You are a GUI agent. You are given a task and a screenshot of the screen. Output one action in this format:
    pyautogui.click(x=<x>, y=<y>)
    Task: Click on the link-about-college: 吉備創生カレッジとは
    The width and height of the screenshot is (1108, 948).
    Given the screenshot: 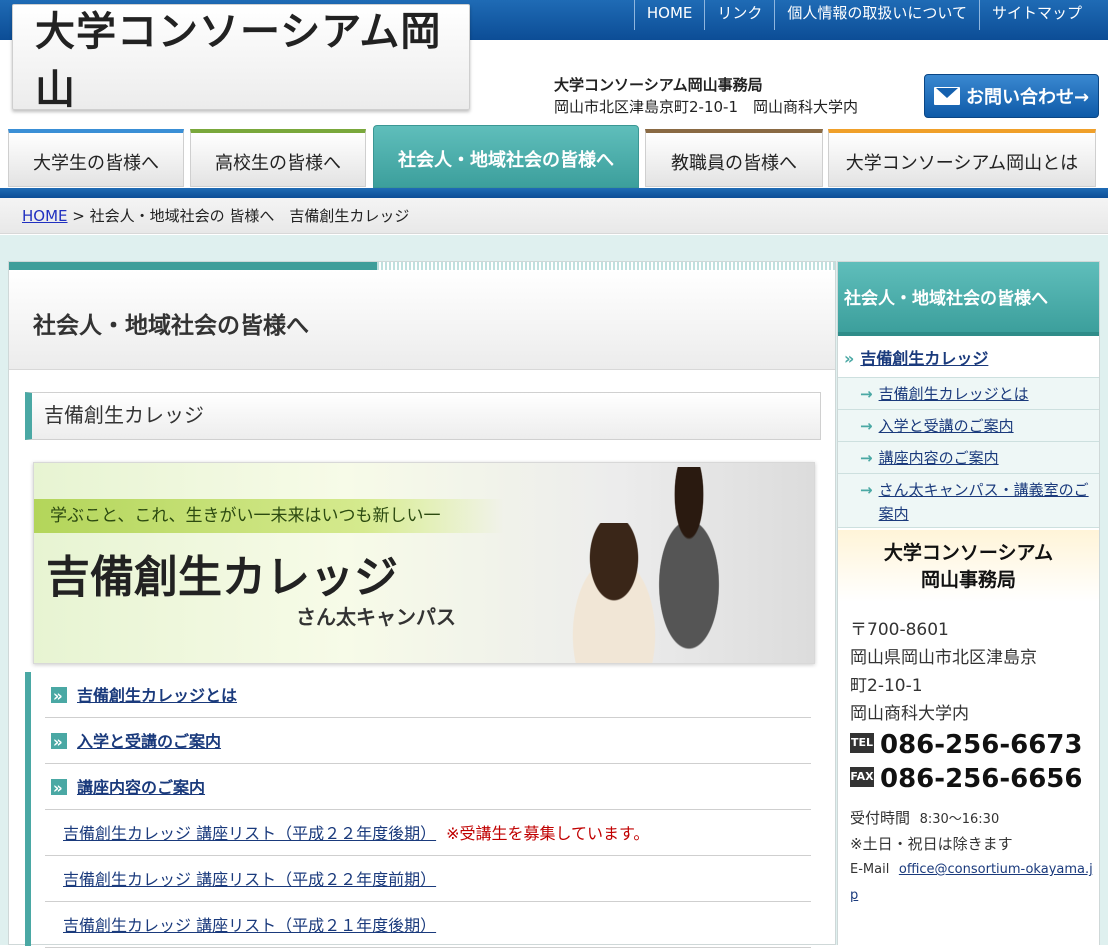 What is the action you would take?
    pyautogui.click(x=157, y=695)
    